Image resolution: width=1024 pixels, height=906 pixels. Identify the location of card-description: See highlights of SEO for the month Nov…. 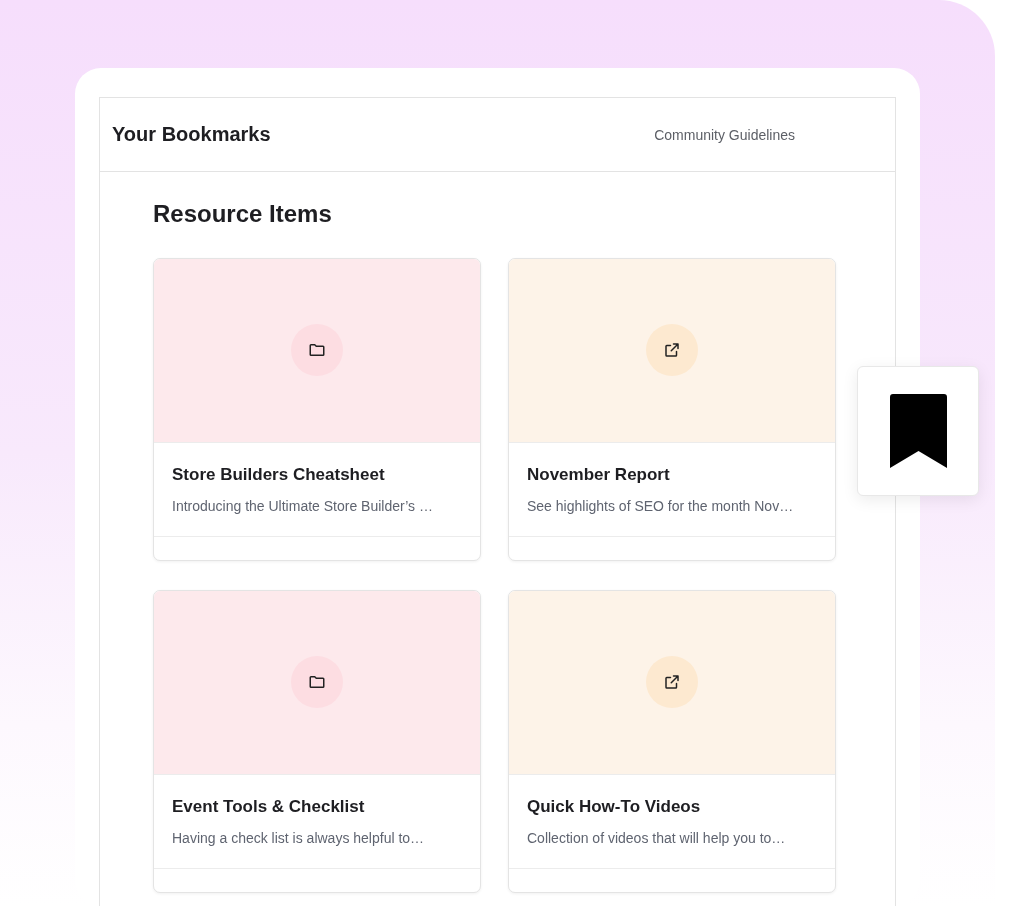
(661, 506).